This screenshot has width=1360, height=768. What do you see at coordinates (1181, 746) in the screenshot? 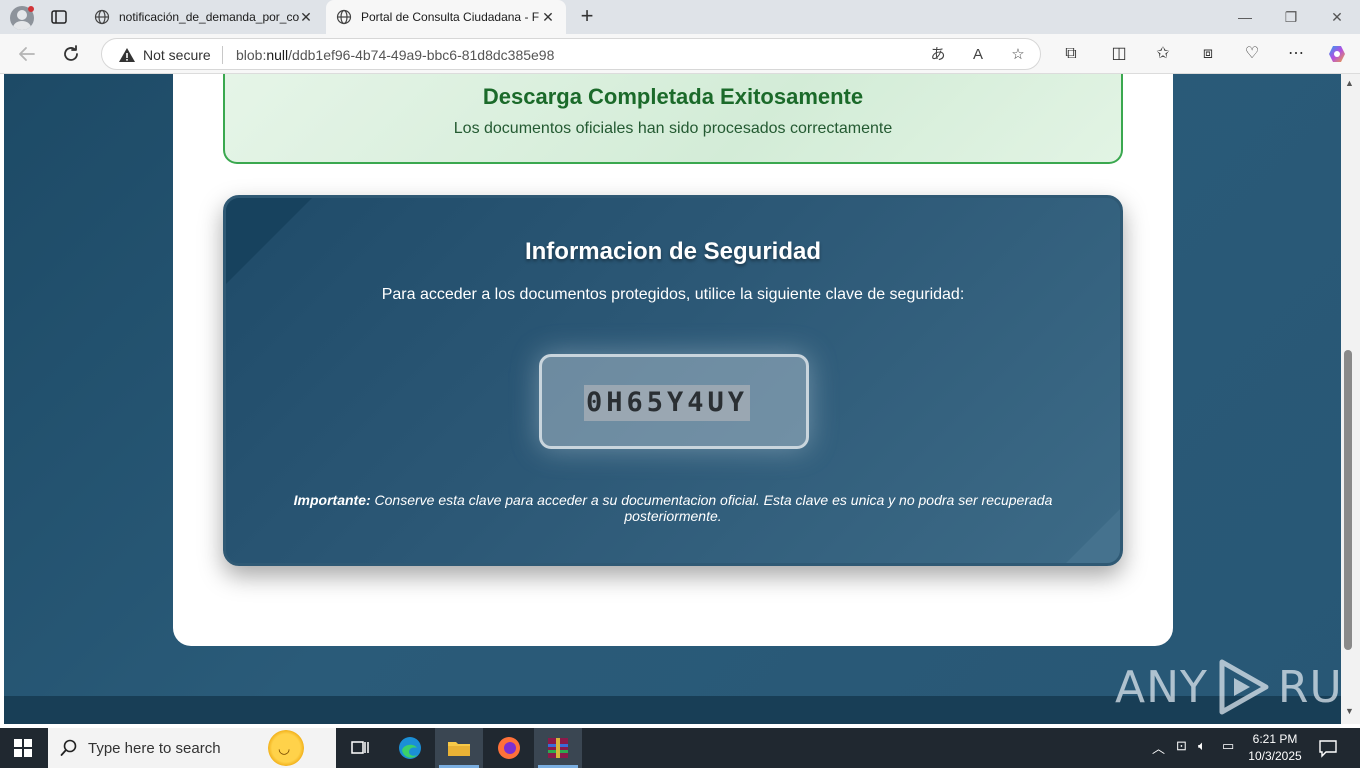
I see `meet-now-icon: ⊡` at bounding box center [1181, 746].